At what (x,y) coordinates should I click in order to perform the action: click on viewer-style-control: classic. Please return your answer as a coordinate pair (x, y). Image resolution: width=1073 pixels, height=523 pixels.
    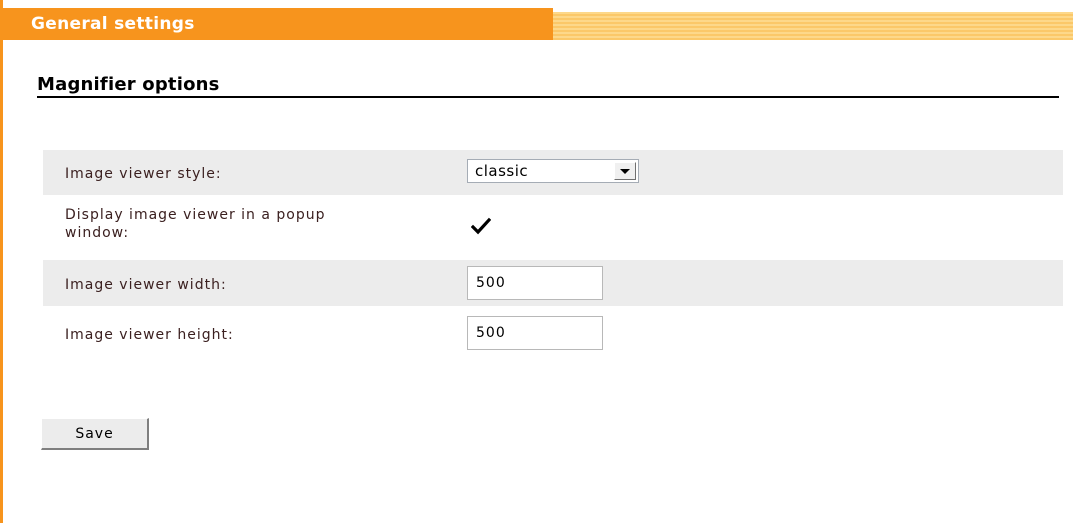
    Looking at the image, I should click on (553, 171).